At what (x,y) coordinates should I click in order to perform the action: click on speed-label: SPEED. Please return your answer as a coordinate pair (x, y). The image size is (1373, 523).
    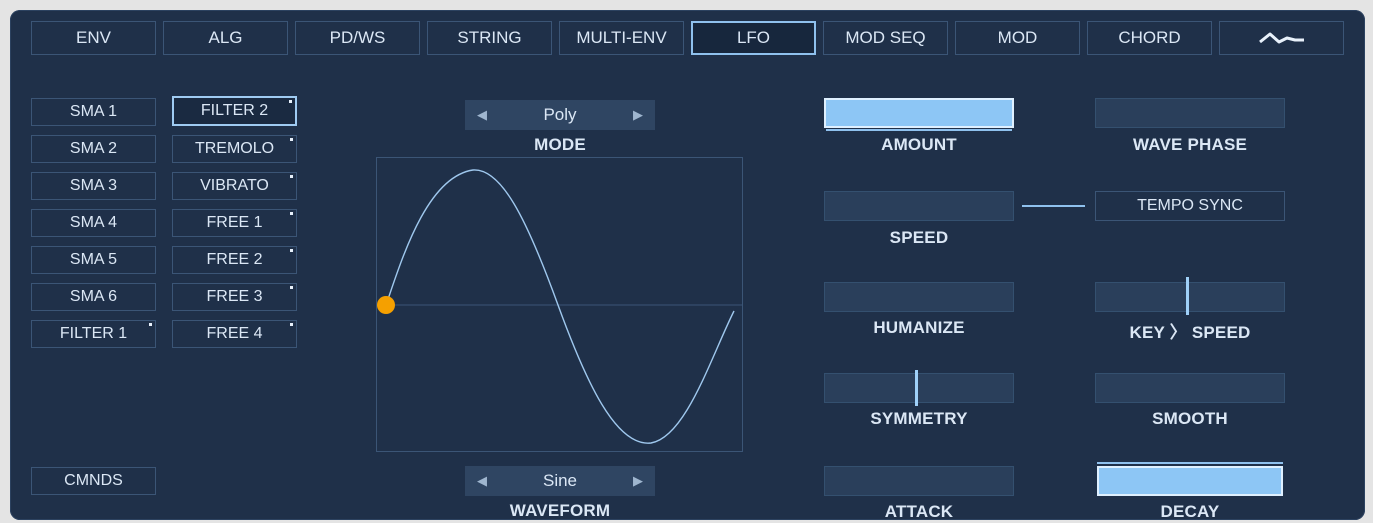
    Looking at the image, I should click on (919, 237).